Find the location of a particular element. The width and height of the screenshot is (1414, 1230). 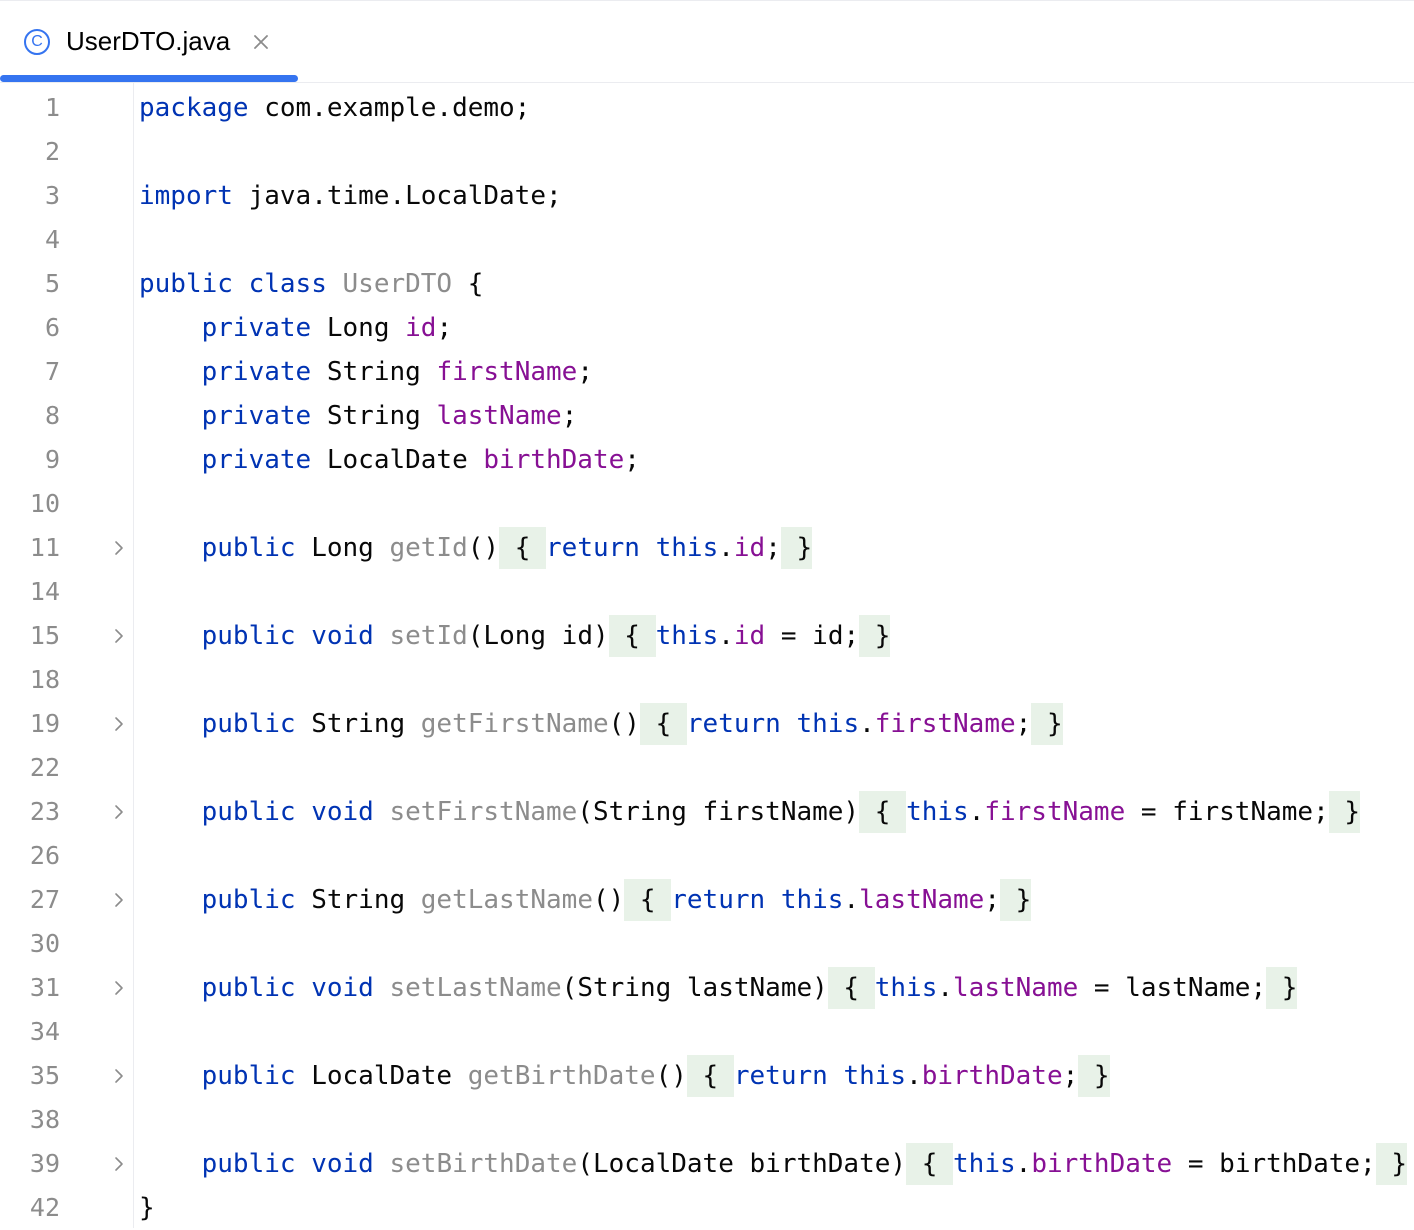

code-token: getFirstName is located at coordinates (514, 724).